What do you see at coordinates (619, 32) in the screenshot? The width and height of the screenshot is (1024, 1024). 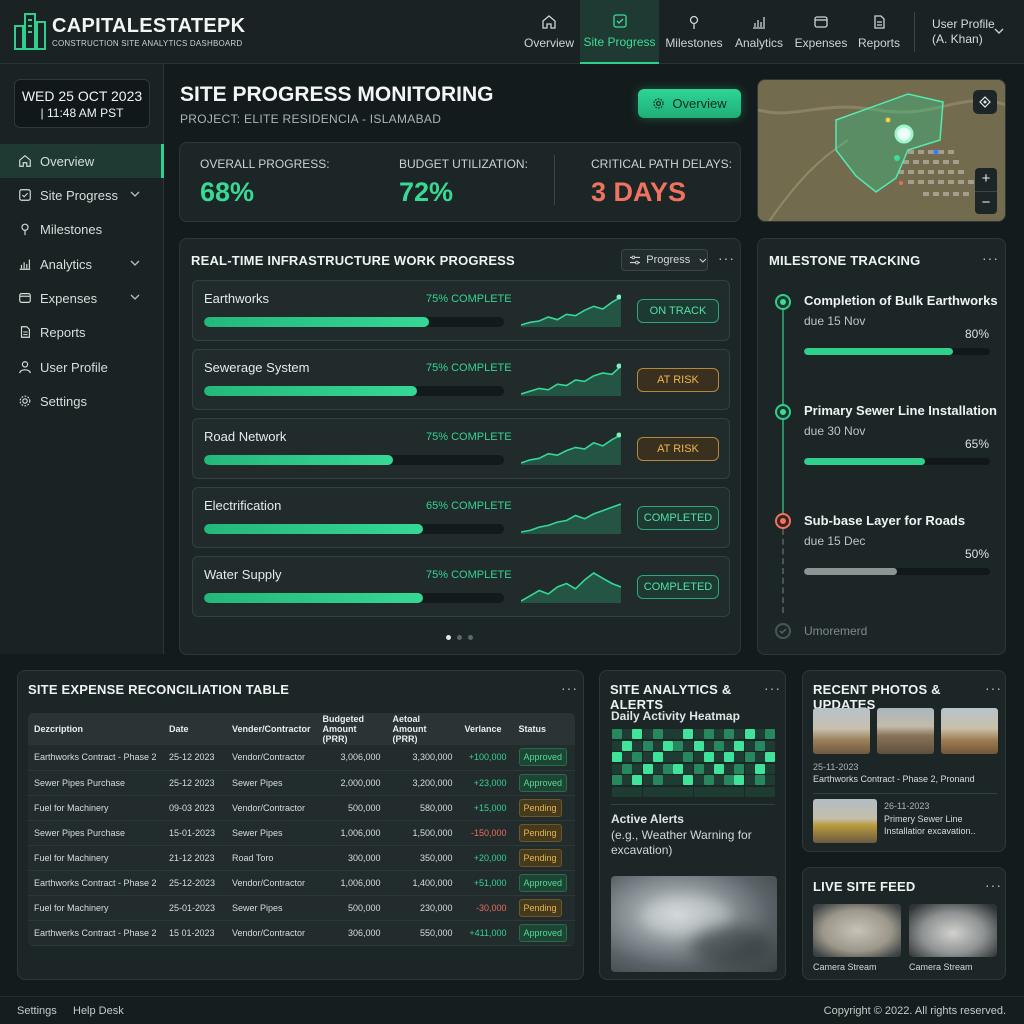 I see `nav-site-progress: Site Progress` at bounding box center [619, 32].